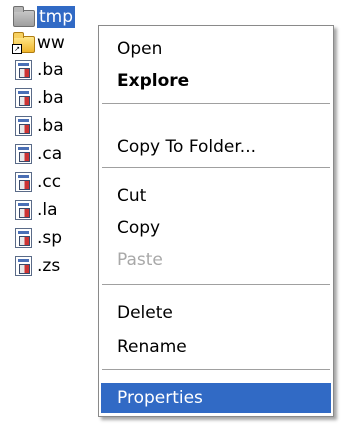  What do you see at coordinates (50, 154) in the screenshot?
I see `tree-item-label: .ca` at bounding box center [50, 154].